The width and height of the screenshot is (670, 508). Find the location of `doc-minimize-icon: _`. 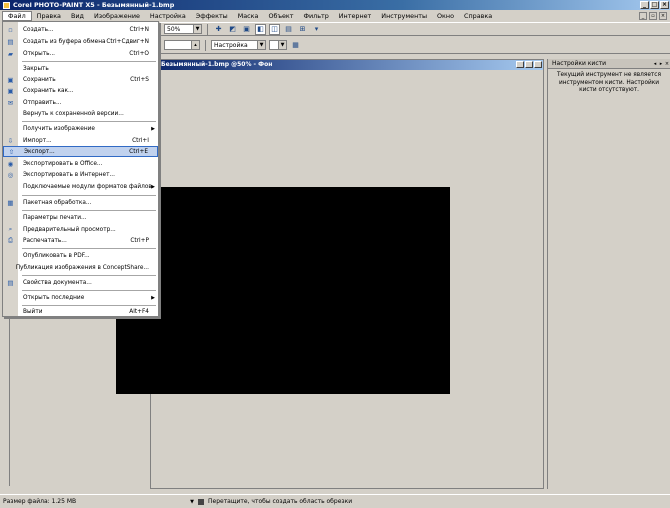

doc-minimize-icon: _ is located at coordinates (643, 15).